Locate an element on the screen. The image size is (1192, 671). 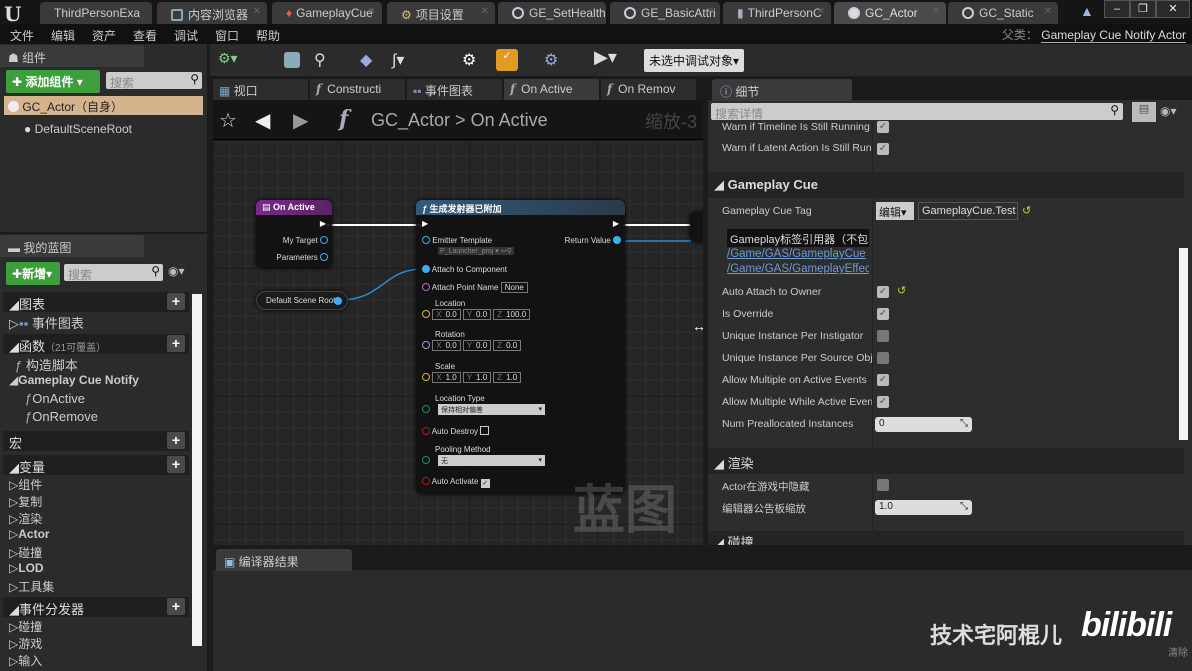
tab-event-graph: ▪▪ 事件图表 is located at coordinates (454, 89).